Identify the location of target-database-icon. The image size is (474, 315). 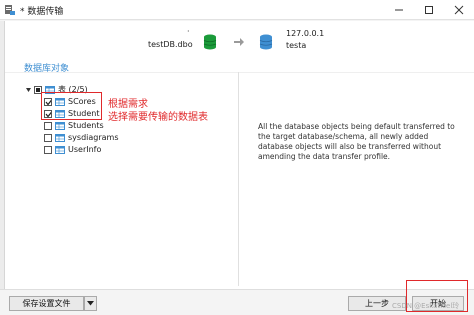
(266, 43).